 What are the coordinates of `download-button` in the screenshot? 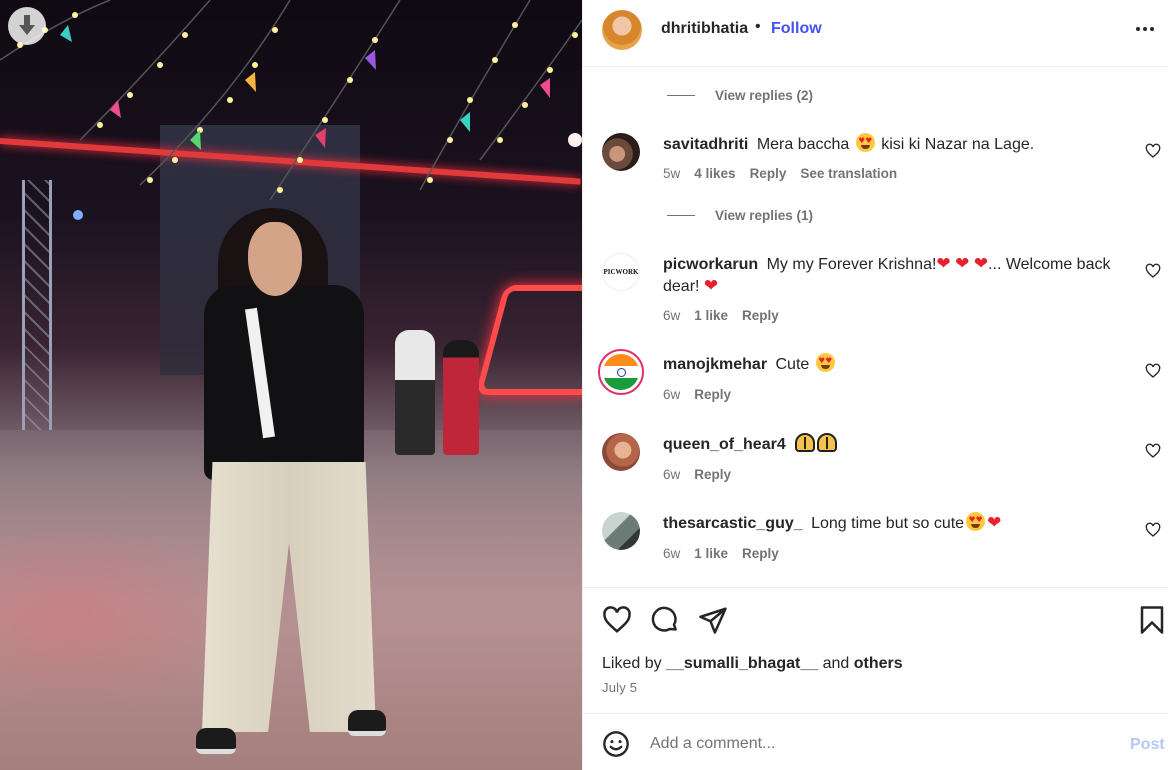 It's located at (27, 26).